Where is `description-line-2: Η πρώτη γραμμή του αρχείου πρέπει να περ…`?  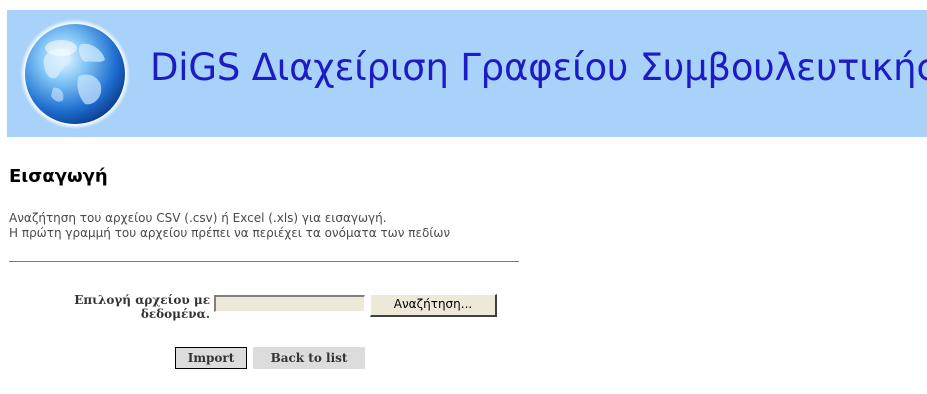
description-line-2: Η πρώτη γραμμή του αρχείου πρέπει να περ… is located at coordinates (230, 233).